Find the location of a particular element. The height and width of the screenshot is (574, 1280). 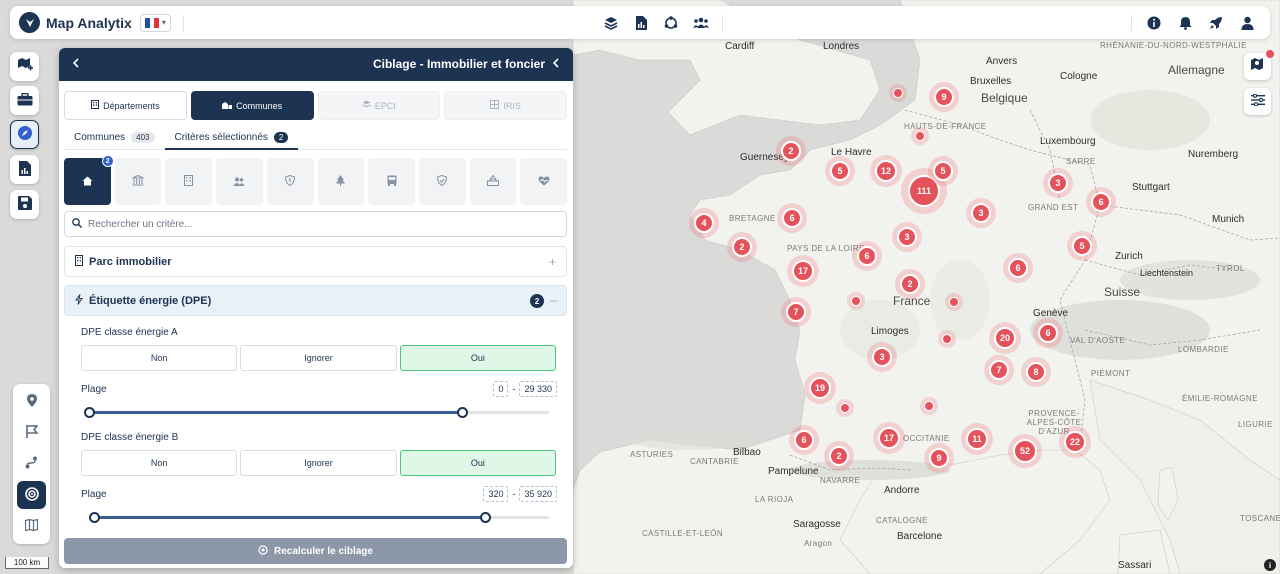

report-button is located at coordinates (24, 169).